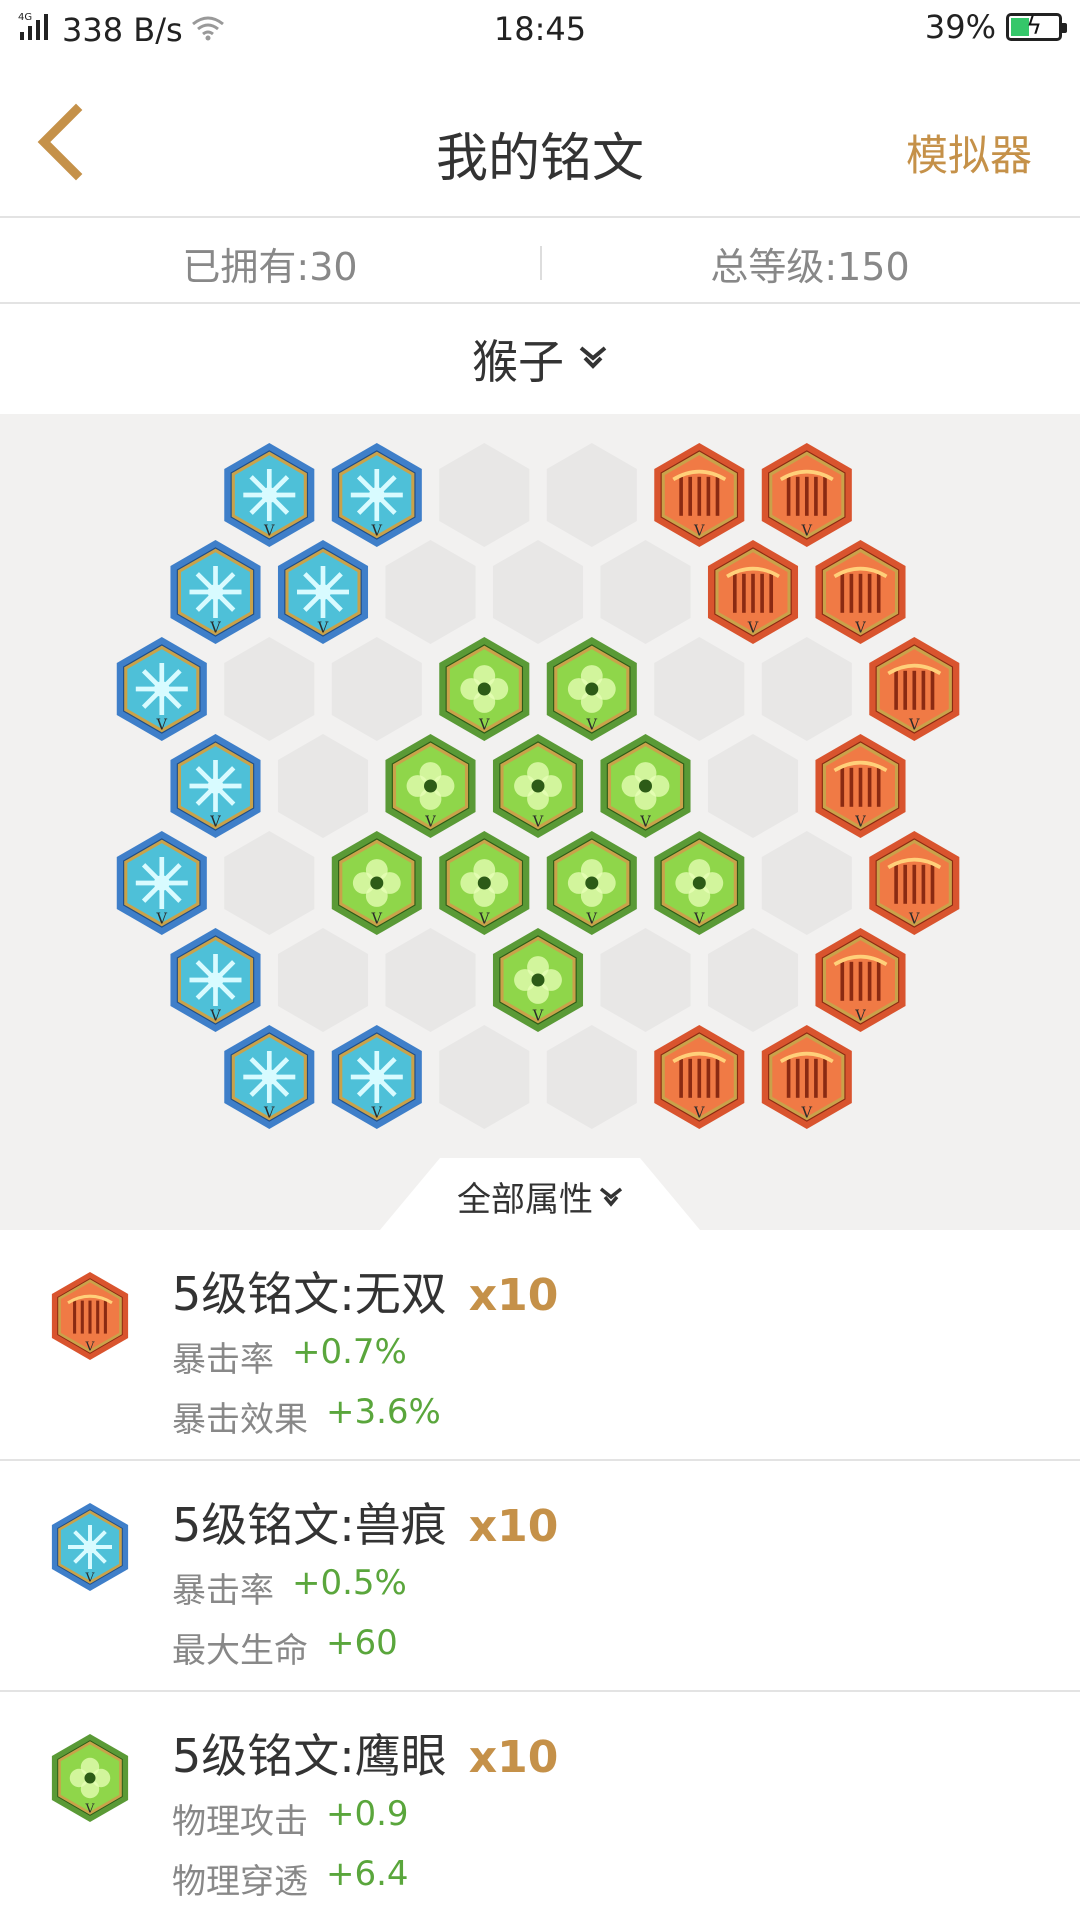  What do you see at coordinates (540, 1576) in the screenshot?
I see `rune-item-shouhen: V 5级铭文:兽痕 x10 暴击率 +0.5% 最大生命 +60` at bounding box center [540, 1576].